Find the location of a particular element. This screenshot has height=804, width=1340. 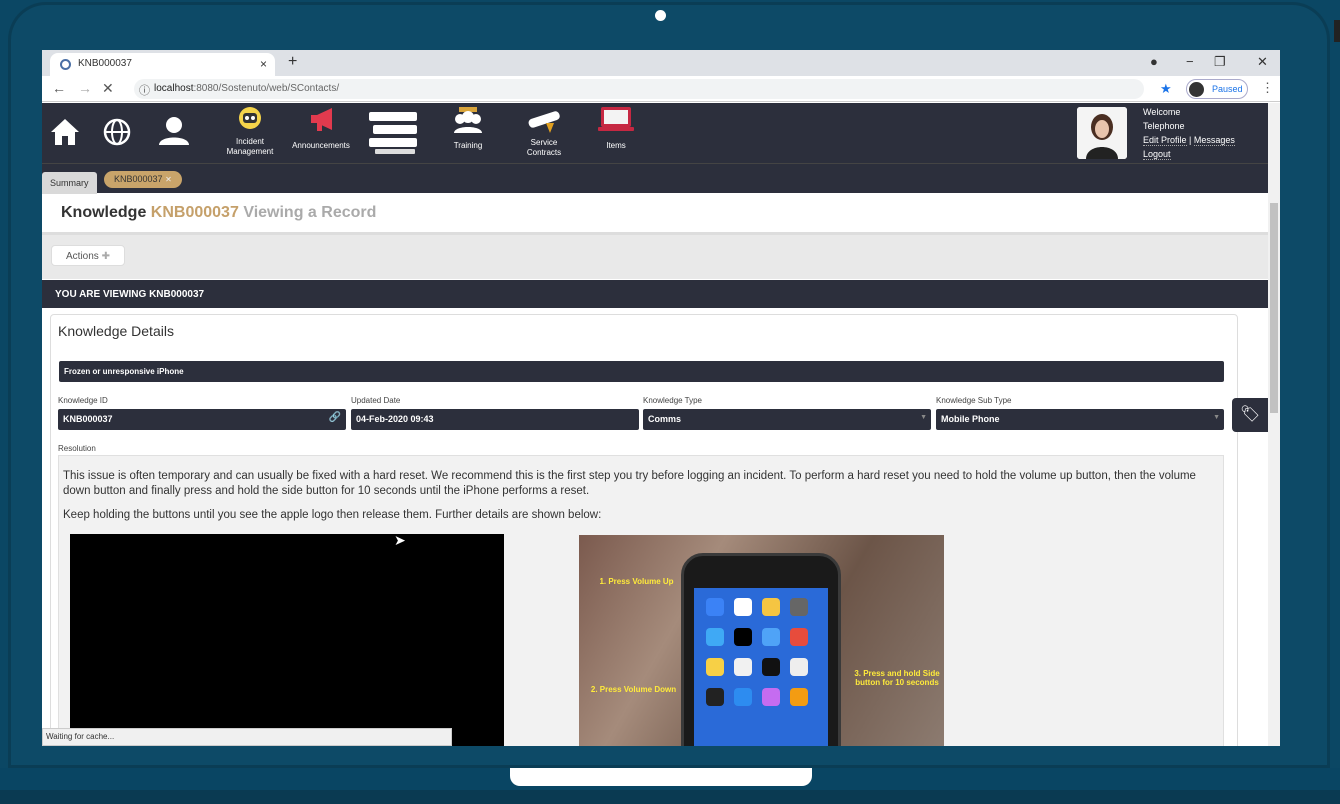

edit-profile-link: Edit Profile is located at coordinates (1165, 140).